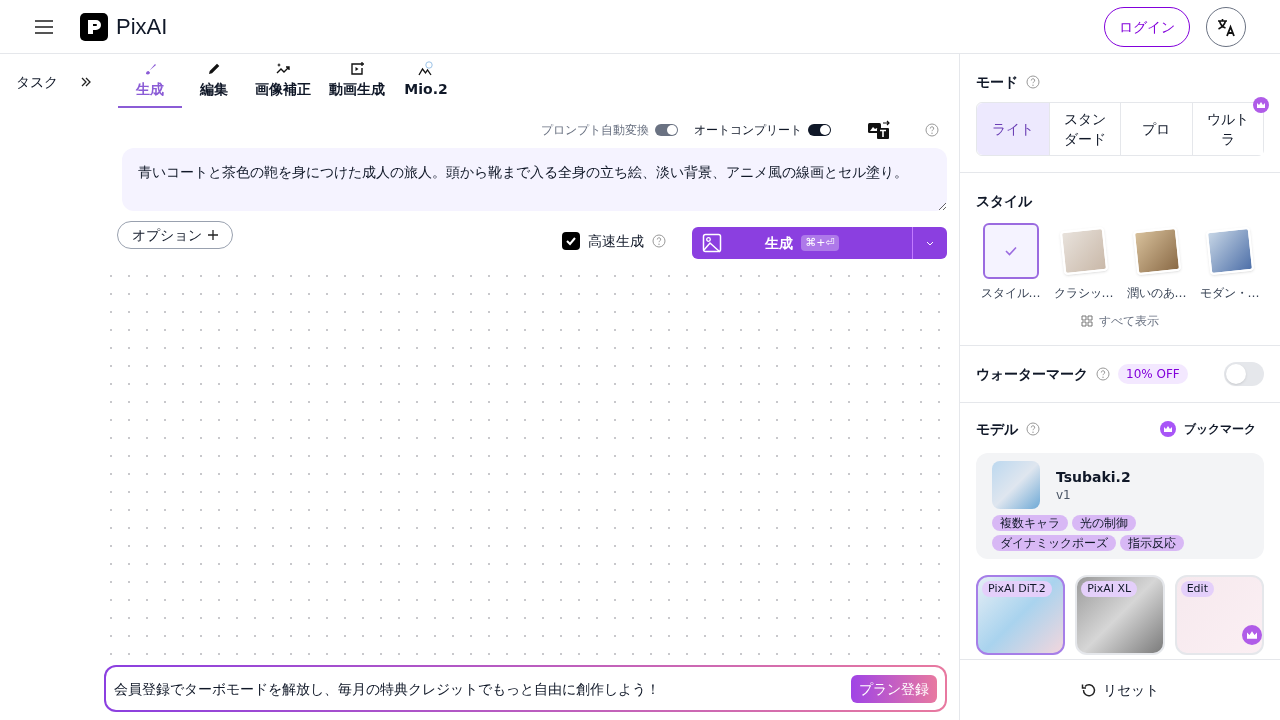 This screenshot has height=720, width=1280. What do you see at coordinates (1087, 321) in the screenshot?
I see `grid-icon` at bounding box center [1087, 321].